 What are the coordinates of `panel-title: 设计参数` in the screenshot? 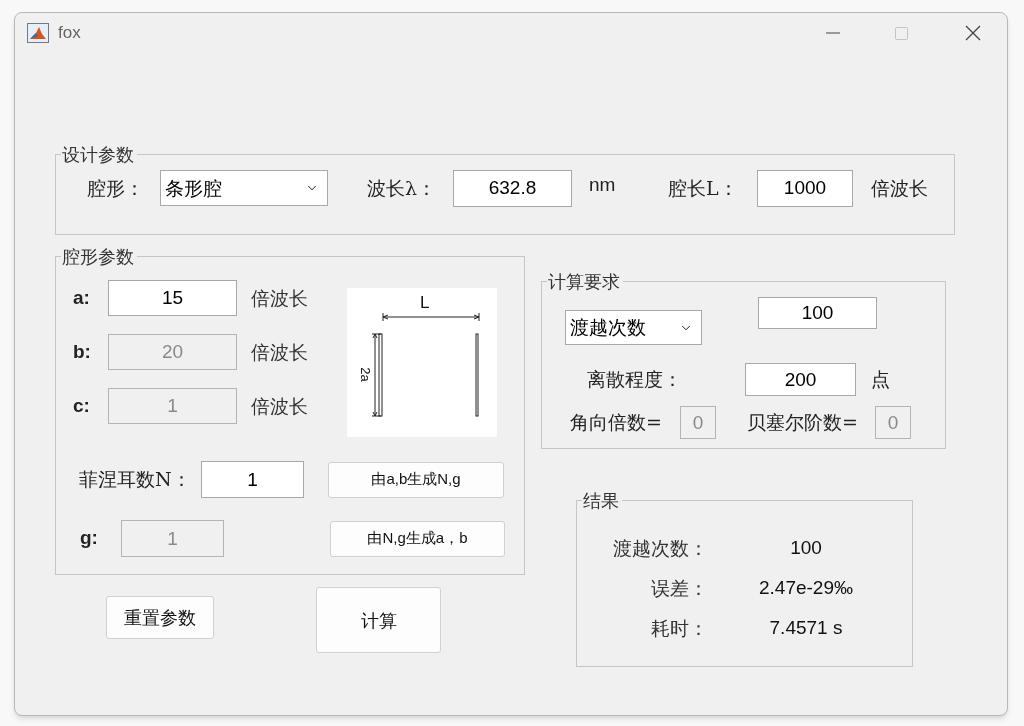 It's located at (98, 155).